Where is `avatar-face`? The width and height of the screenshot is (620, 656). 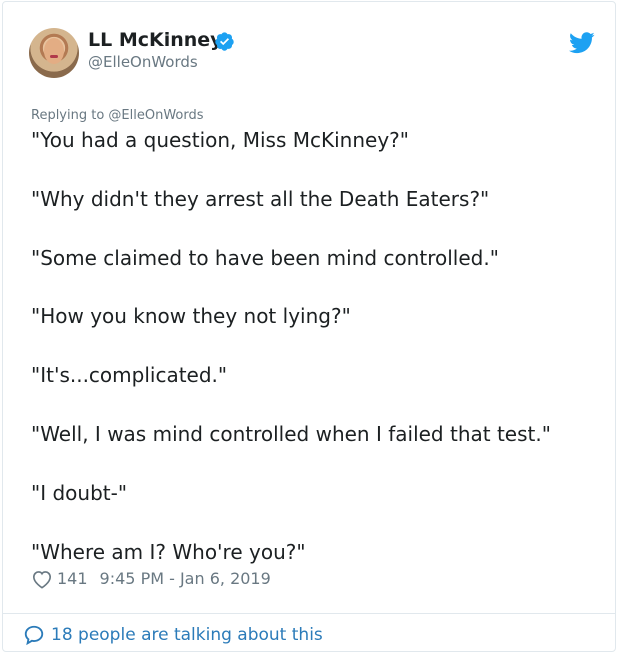 avatar-face is located at coordinates (54, 51).